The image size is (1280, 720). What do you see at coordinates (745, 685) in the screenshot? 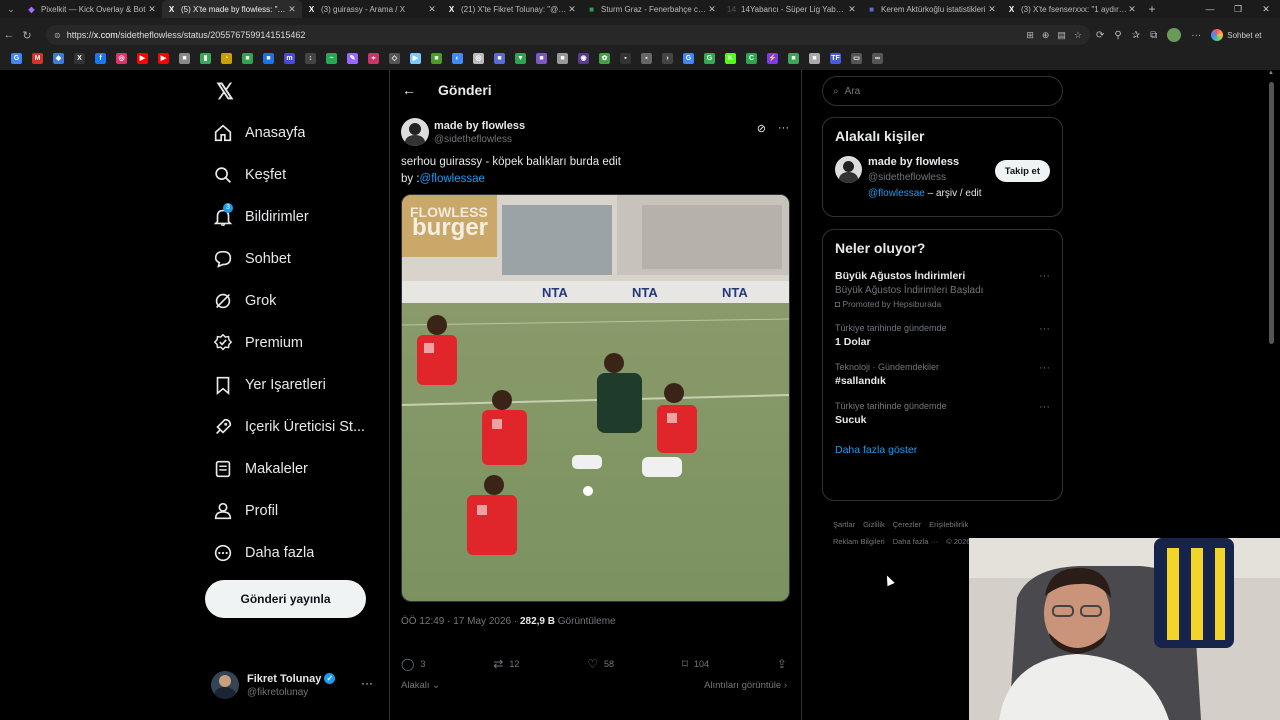
I see `view-quotes-link: Alıntıları görüntüle ›` at bounding box center [745, 685].